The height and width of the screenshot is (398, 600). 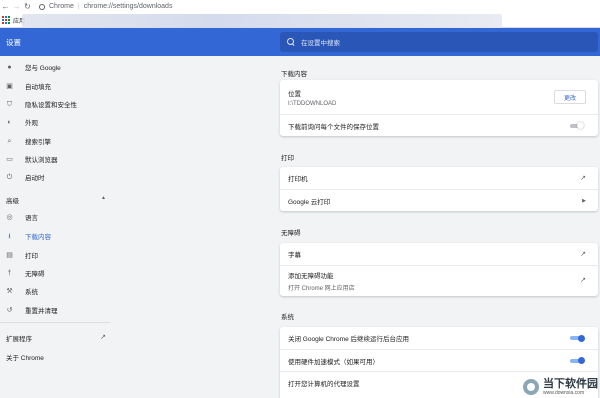 What do you see at coordinates (55, 291) in the screenshot?
I see `sidebar-item-system: ⚒ 系统` at bounding box center [55, 291].